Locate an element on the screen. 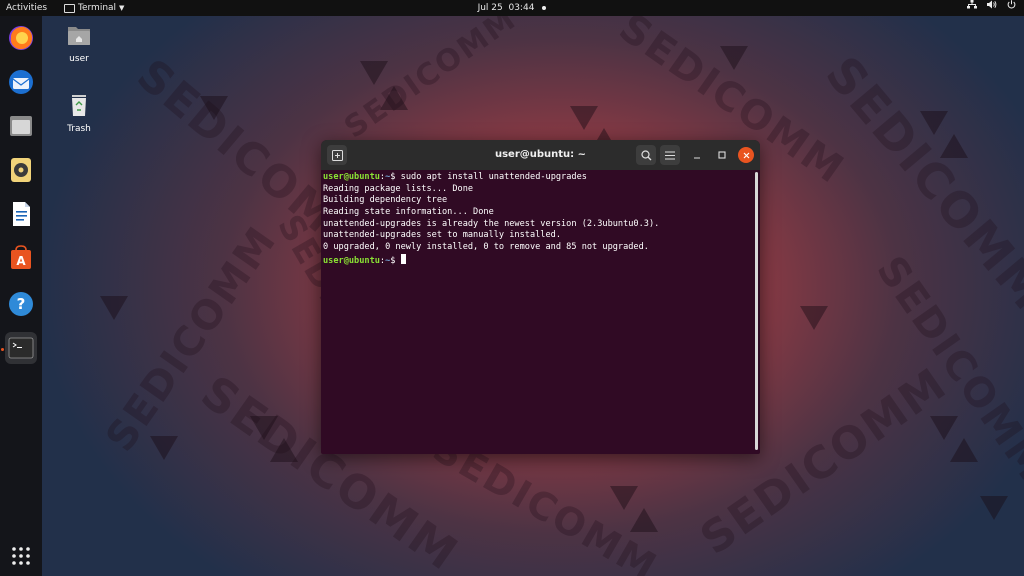 Image resolution: width=1024 pixels, height=576 pixels. dock-help: ? is located at coordinates (21, 304).